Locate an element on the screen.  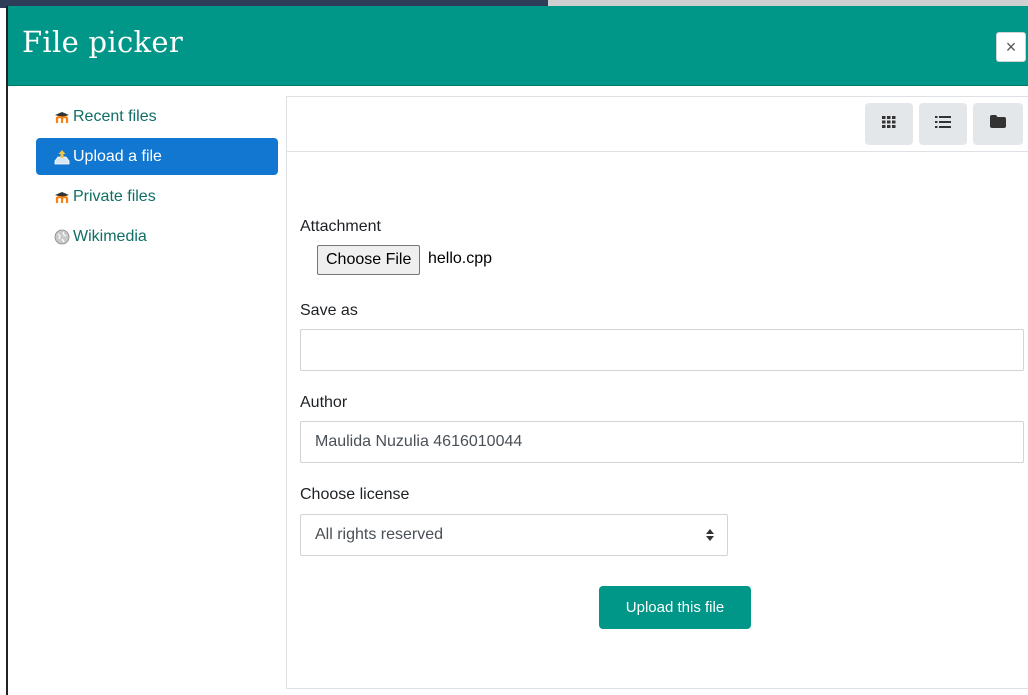
dialog-title: File picker is located at coordinates (103, 42).